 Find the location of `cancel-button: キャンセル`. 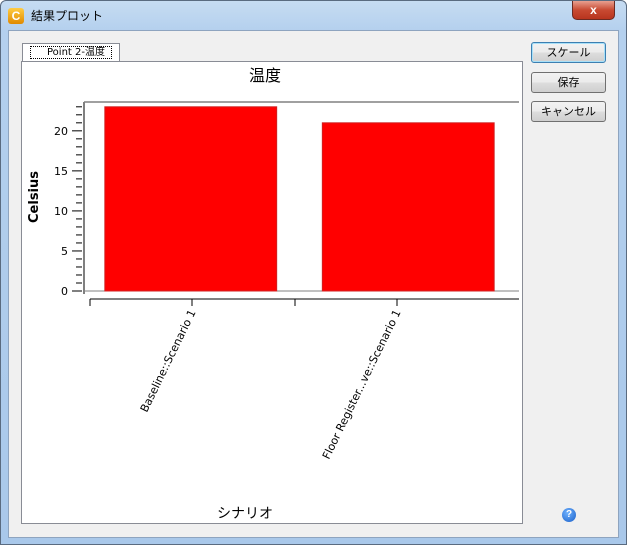

cancel-button: キャンセル is located at coordinates (568, 111).